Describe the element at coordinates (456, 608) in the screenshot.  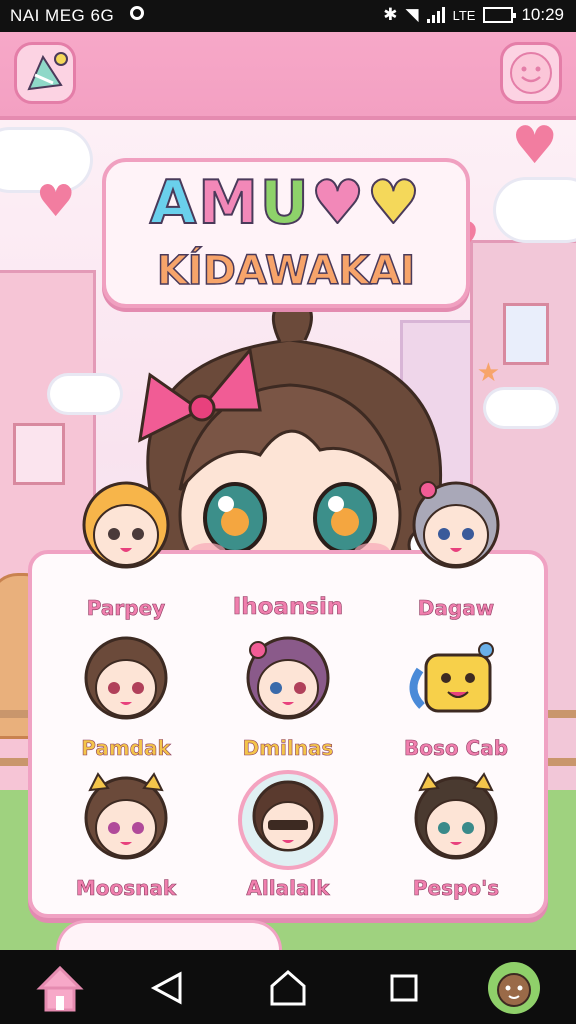
I see `character-name: Dagaw` at that location.